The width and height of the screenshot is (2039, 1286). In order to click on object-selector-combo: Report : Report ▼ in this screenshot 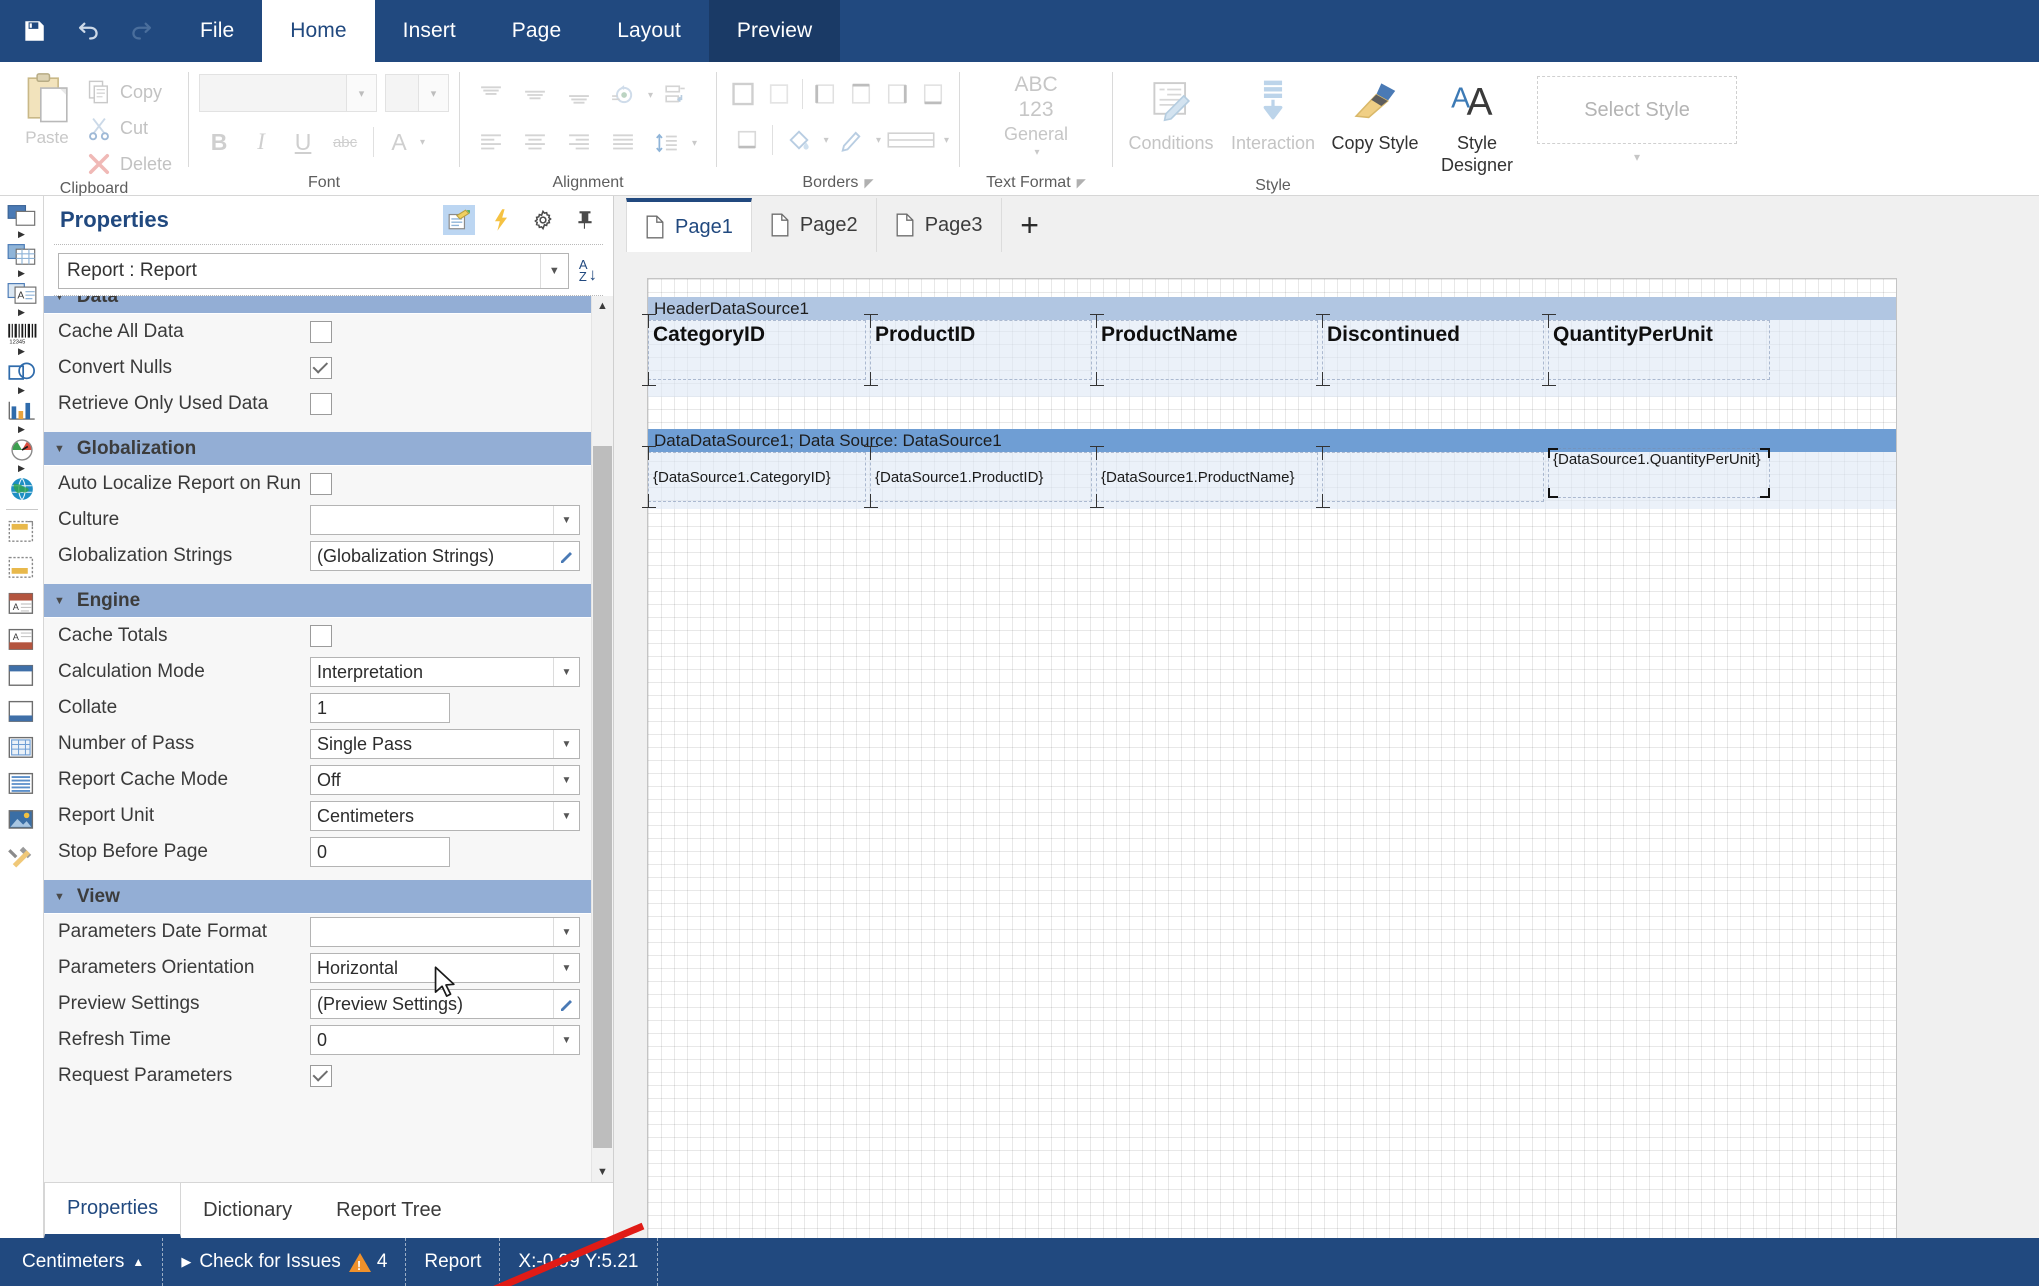, I will do `click(313, 271)`.